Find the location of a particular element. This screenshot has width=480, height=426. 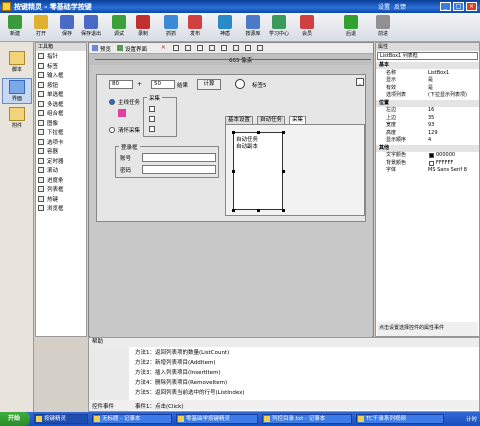

account-input is located at coordinates (179, 157).